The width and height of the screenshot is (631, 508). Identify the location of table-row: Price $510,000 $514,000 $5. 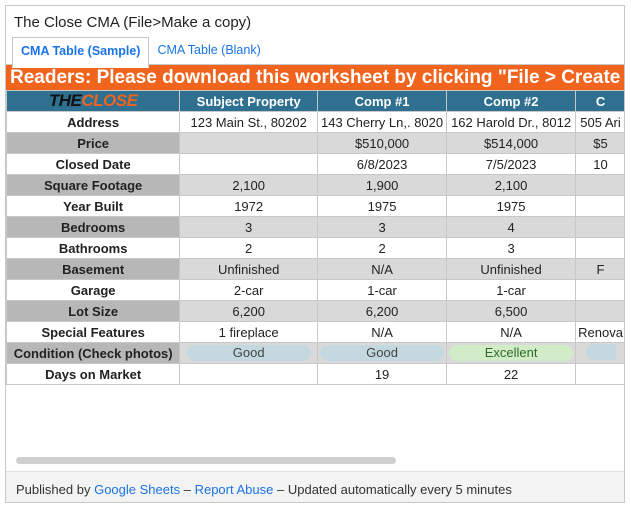
(315, 143).